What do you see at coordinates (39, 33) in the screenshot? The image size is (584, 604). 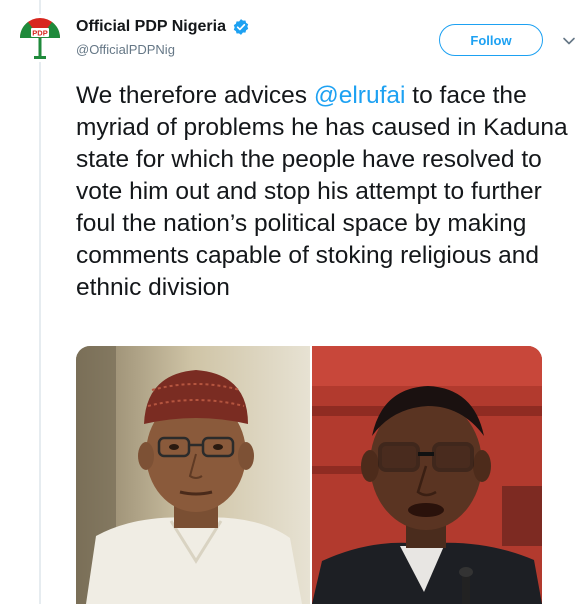 I see `logo-text: PDP` at bounding box center [39, 33].